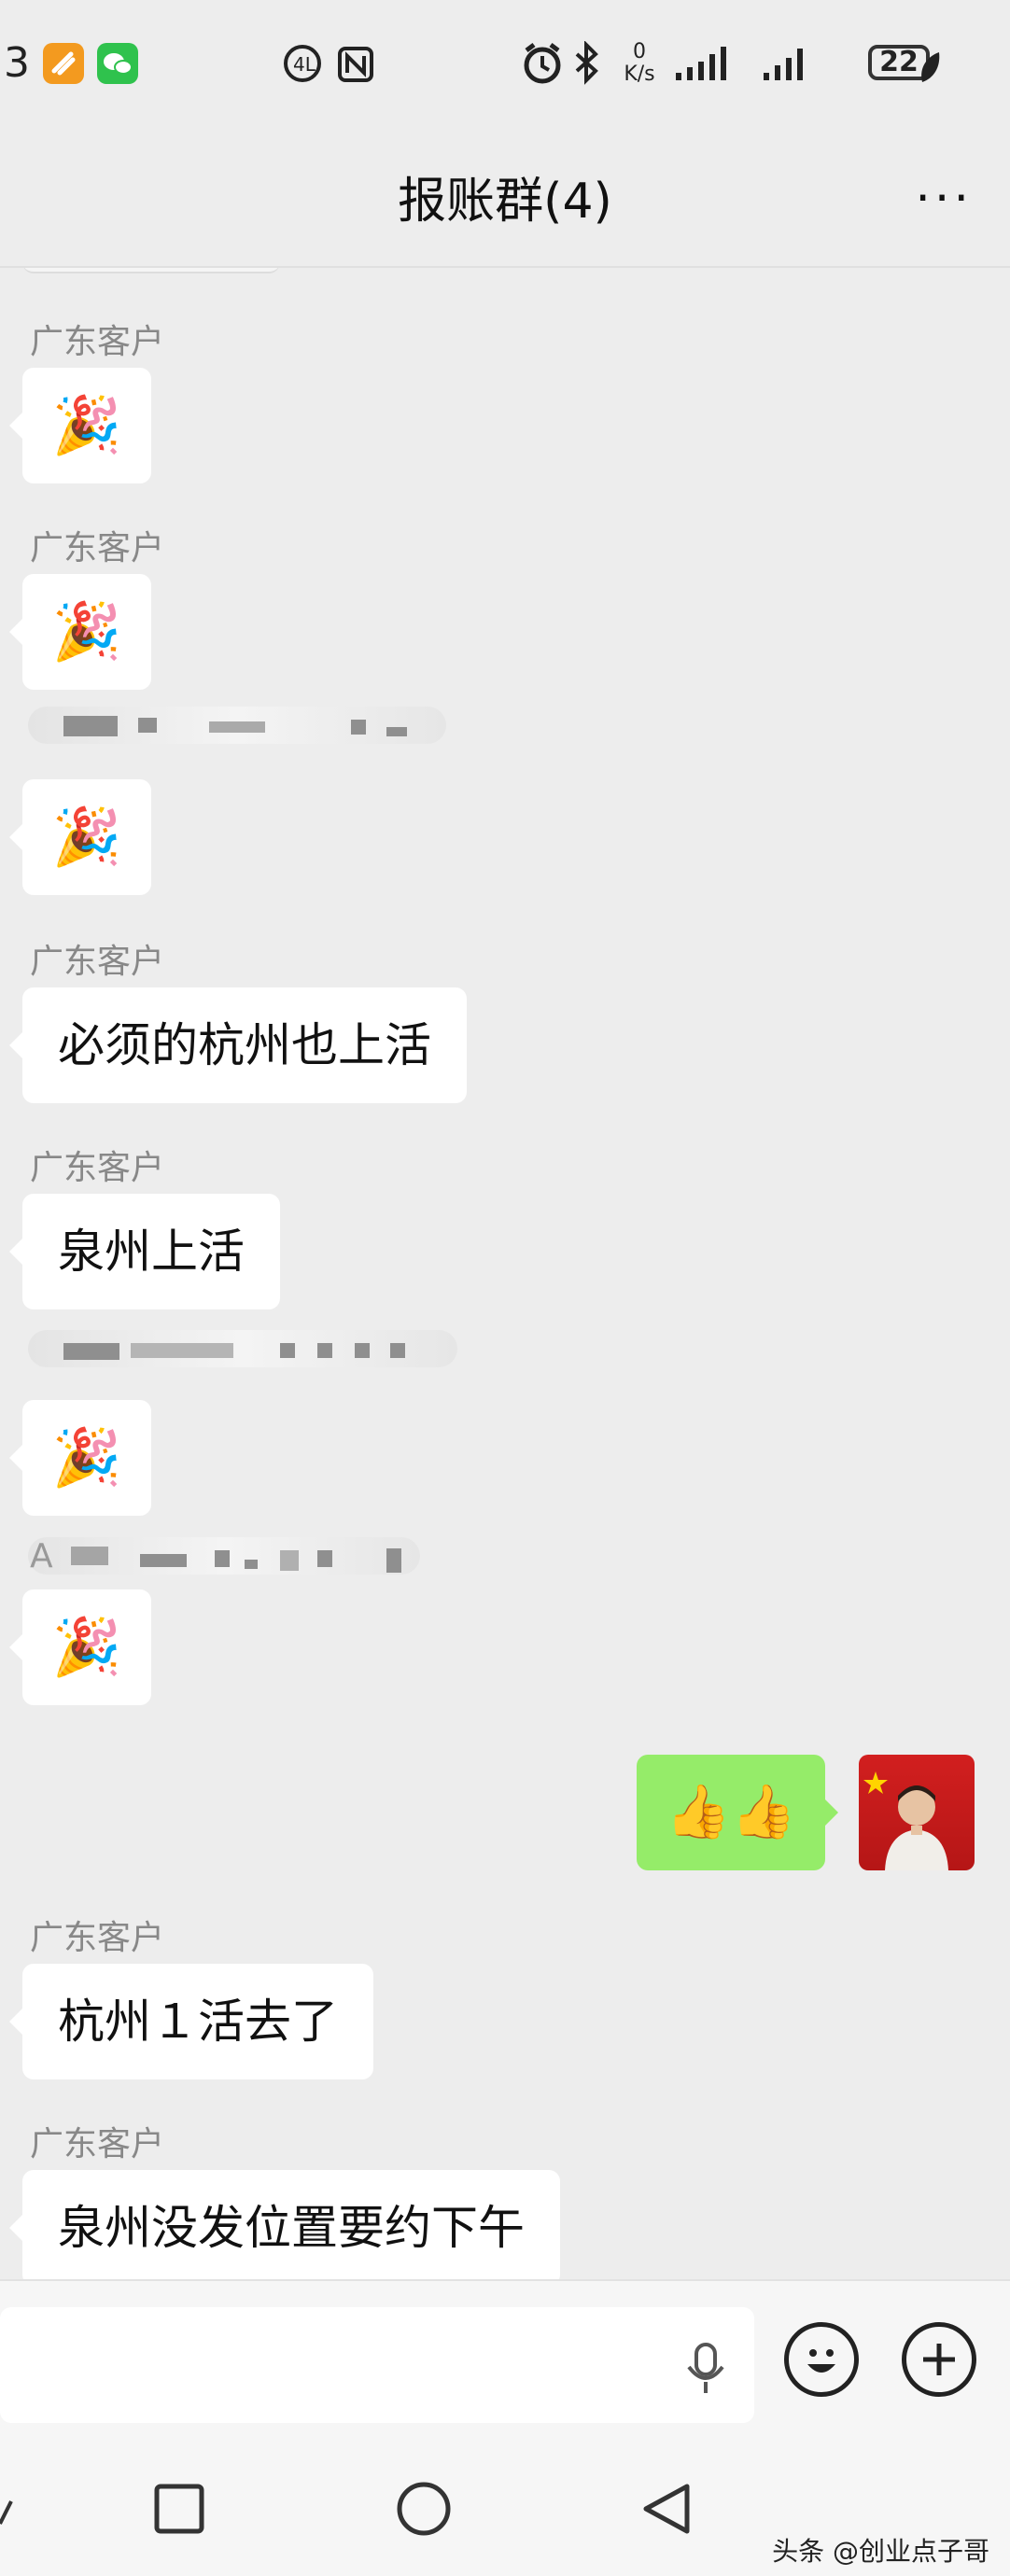 This screenshot has width=1010, height=2576. Describe the element at coordinates (64, 63) in the screenshot. I see `notification-app-icon` at that location.